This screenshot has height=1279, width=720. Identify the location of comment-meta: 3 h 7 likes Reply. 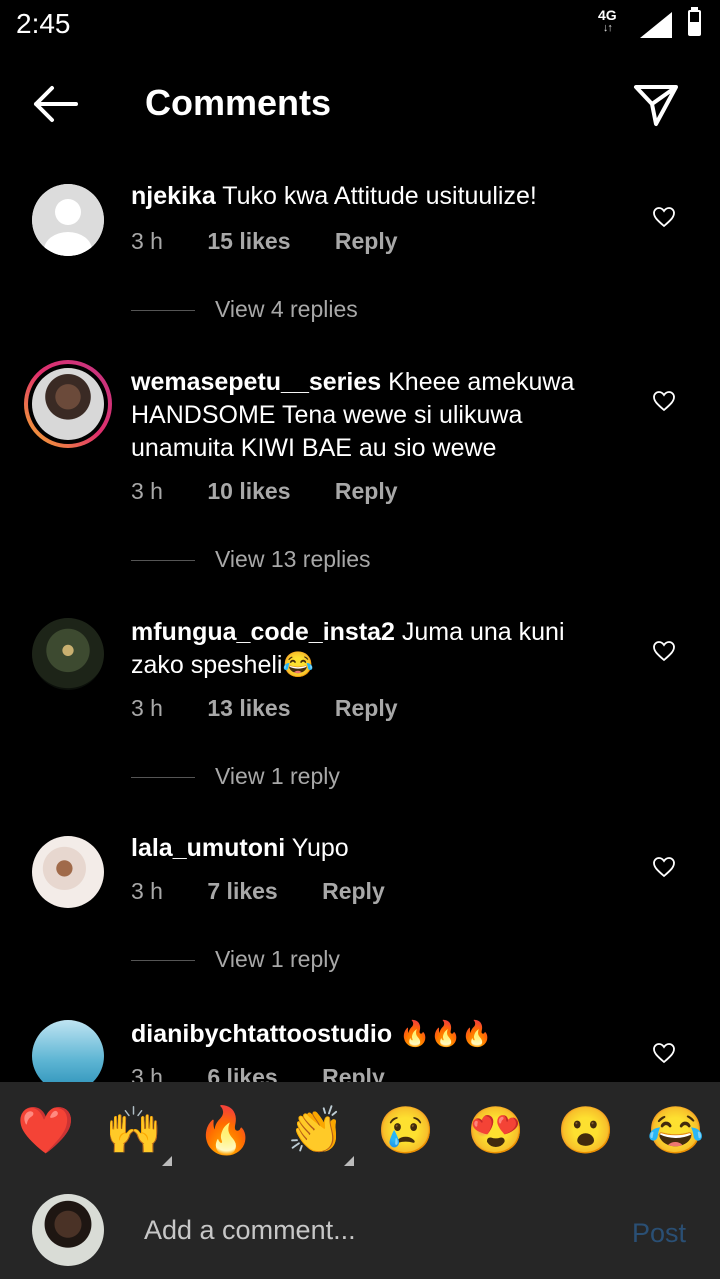
(277, 891).